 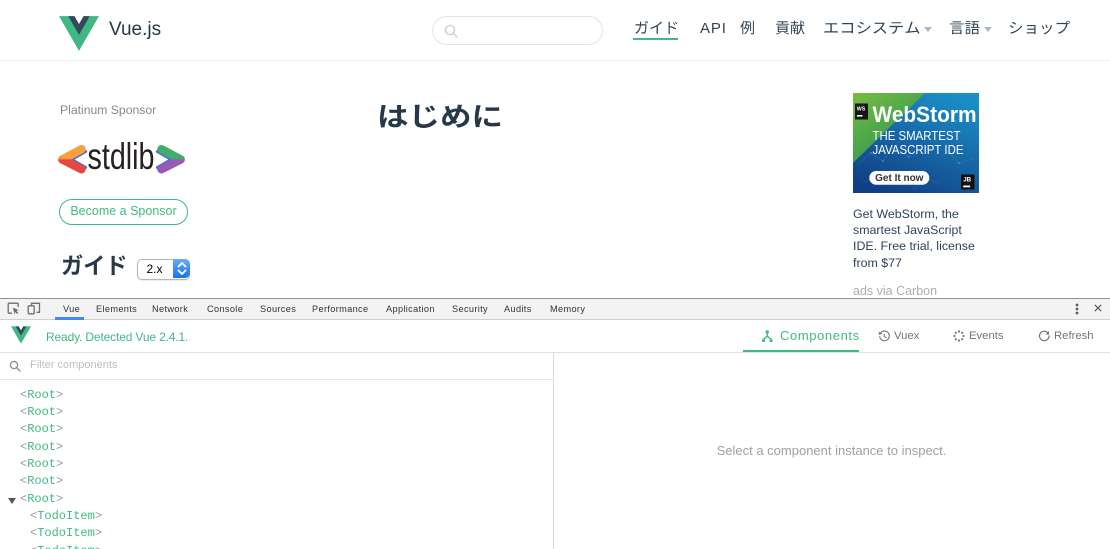 I want to click on svg-text: Get It now, so click(x=899, y=178).